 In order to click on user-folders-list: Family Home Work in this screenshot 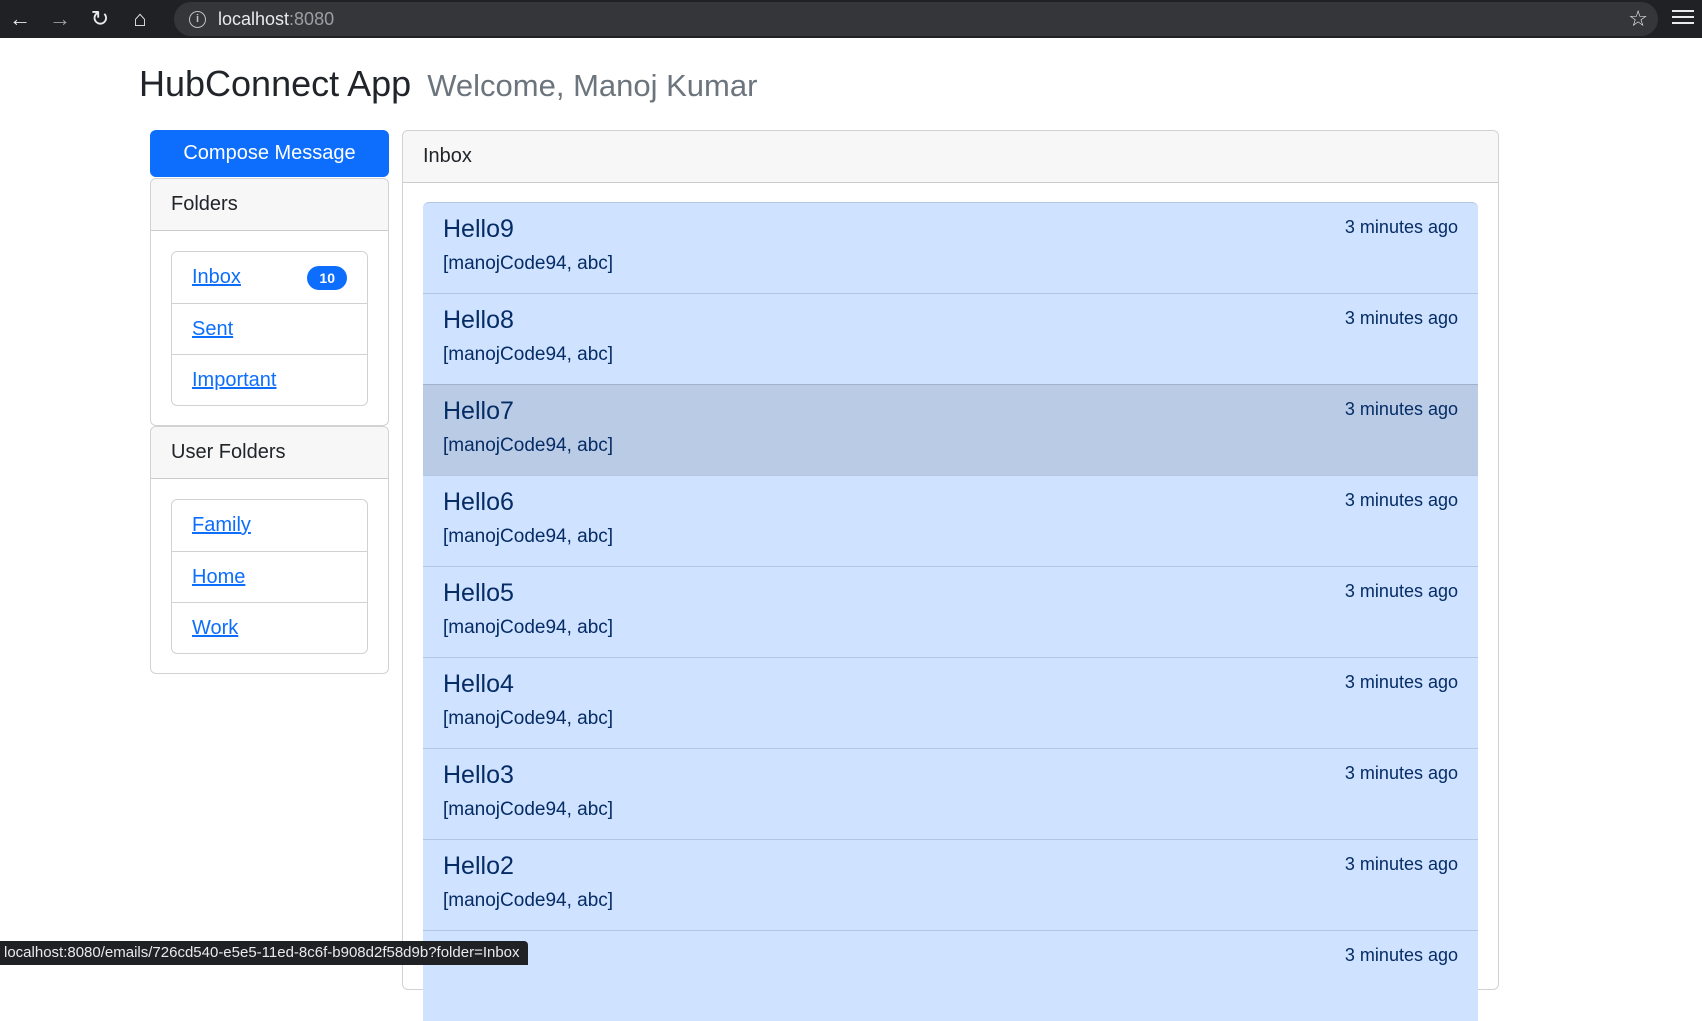, I will do `click(269, 576)`.